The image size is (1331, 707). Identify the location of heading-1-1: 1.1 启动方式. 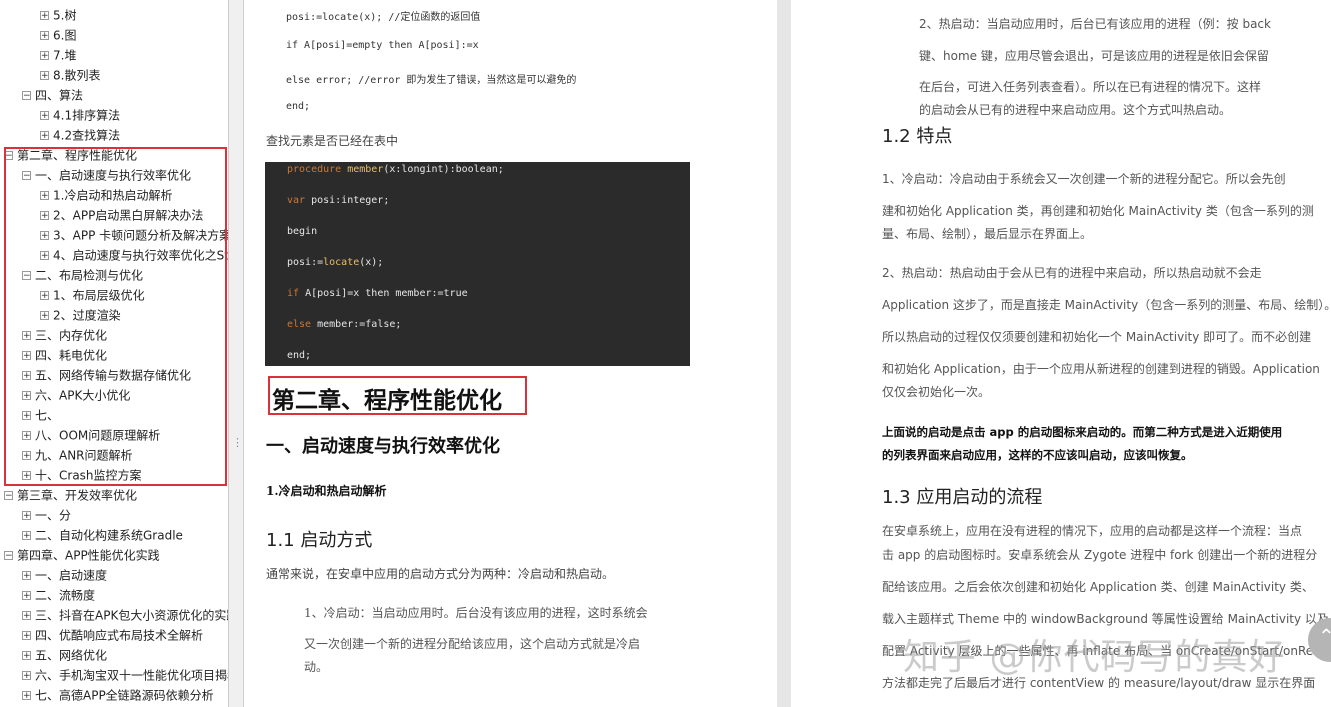
(319, 540).